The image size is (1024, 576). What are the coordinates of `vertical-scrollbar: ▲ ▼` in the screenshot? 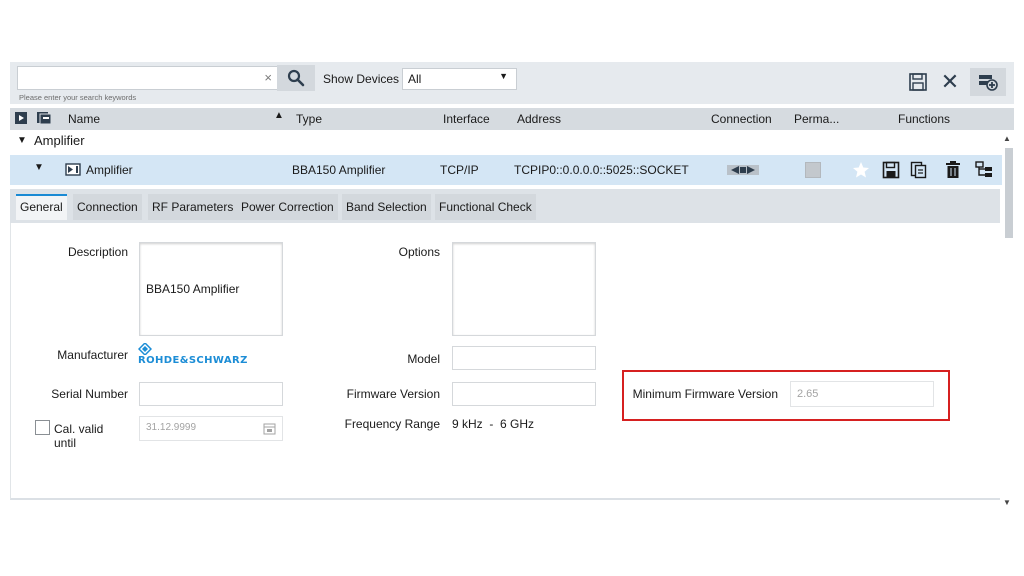 It's located at (1008, 320).